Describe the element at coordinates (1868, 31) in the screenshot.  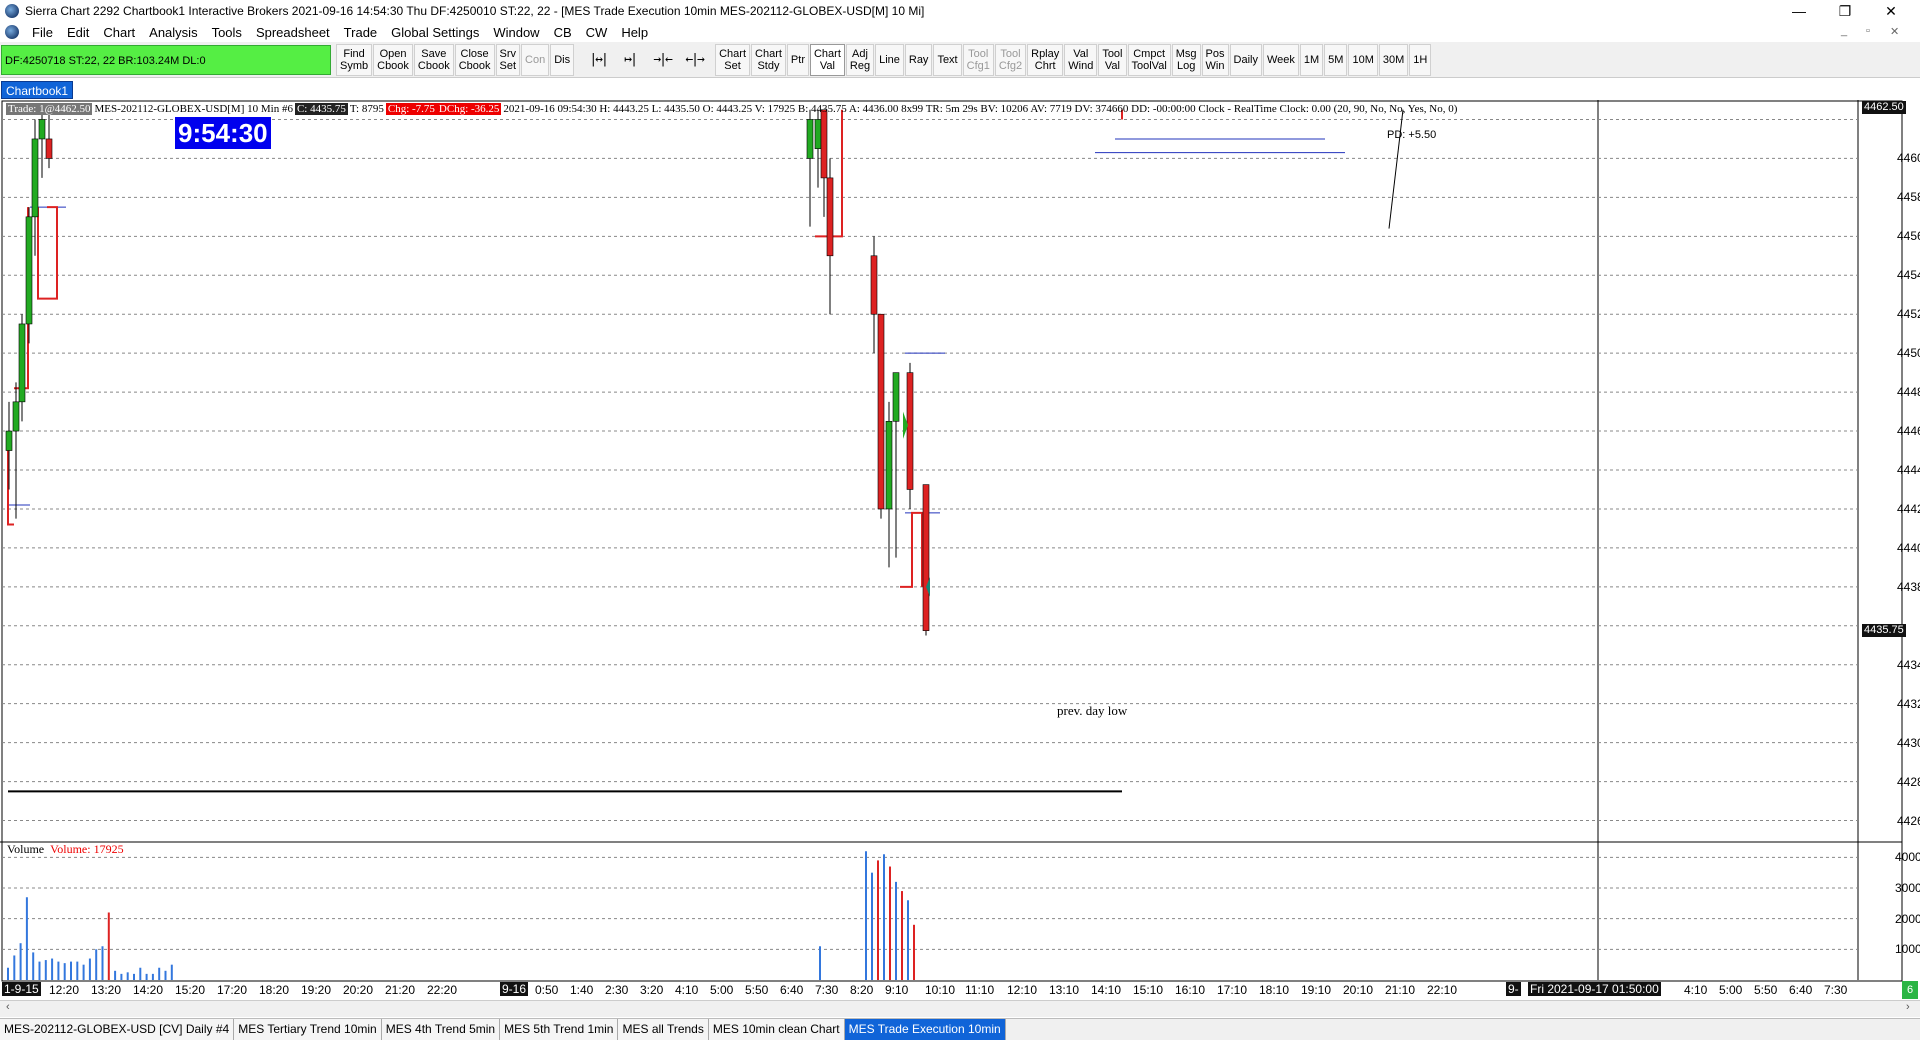
I see `mdi-restore-icon: ▫` at that location.